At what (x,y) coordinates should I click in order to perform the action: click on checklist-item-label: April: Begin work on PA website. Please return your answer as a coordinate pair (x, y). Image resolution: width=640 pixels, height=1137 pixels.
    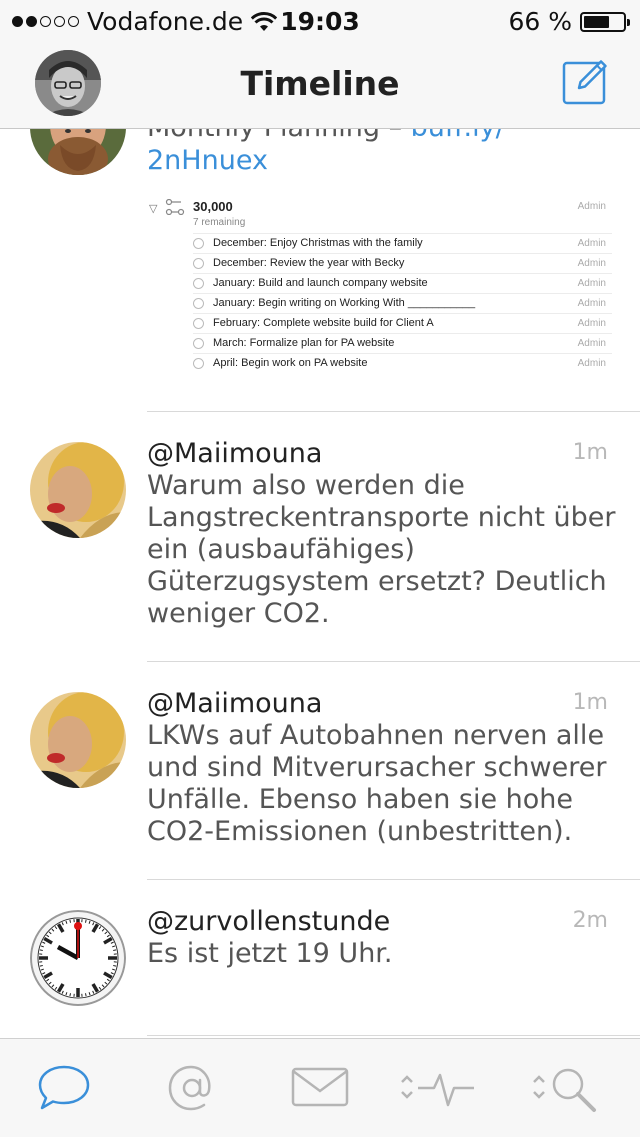
    Looking at the image, I should click on (290, 363).